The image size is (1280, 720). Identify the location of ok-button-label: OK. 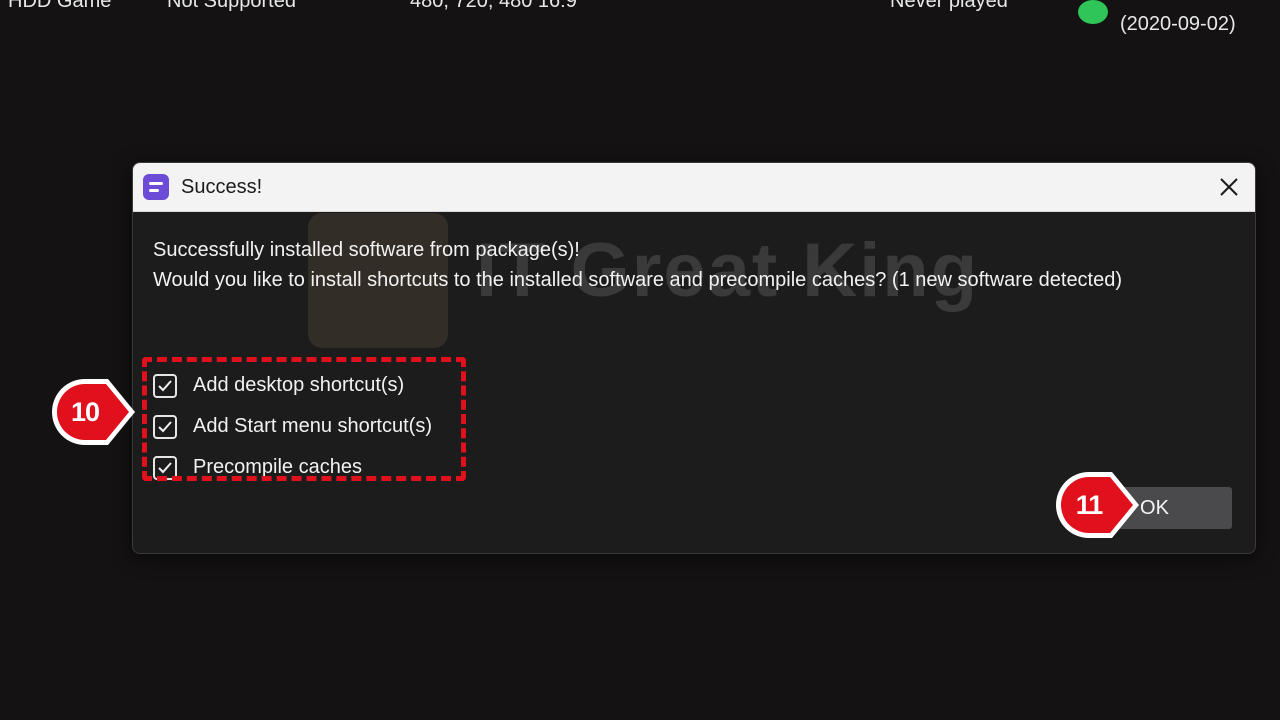
(1154, 507).